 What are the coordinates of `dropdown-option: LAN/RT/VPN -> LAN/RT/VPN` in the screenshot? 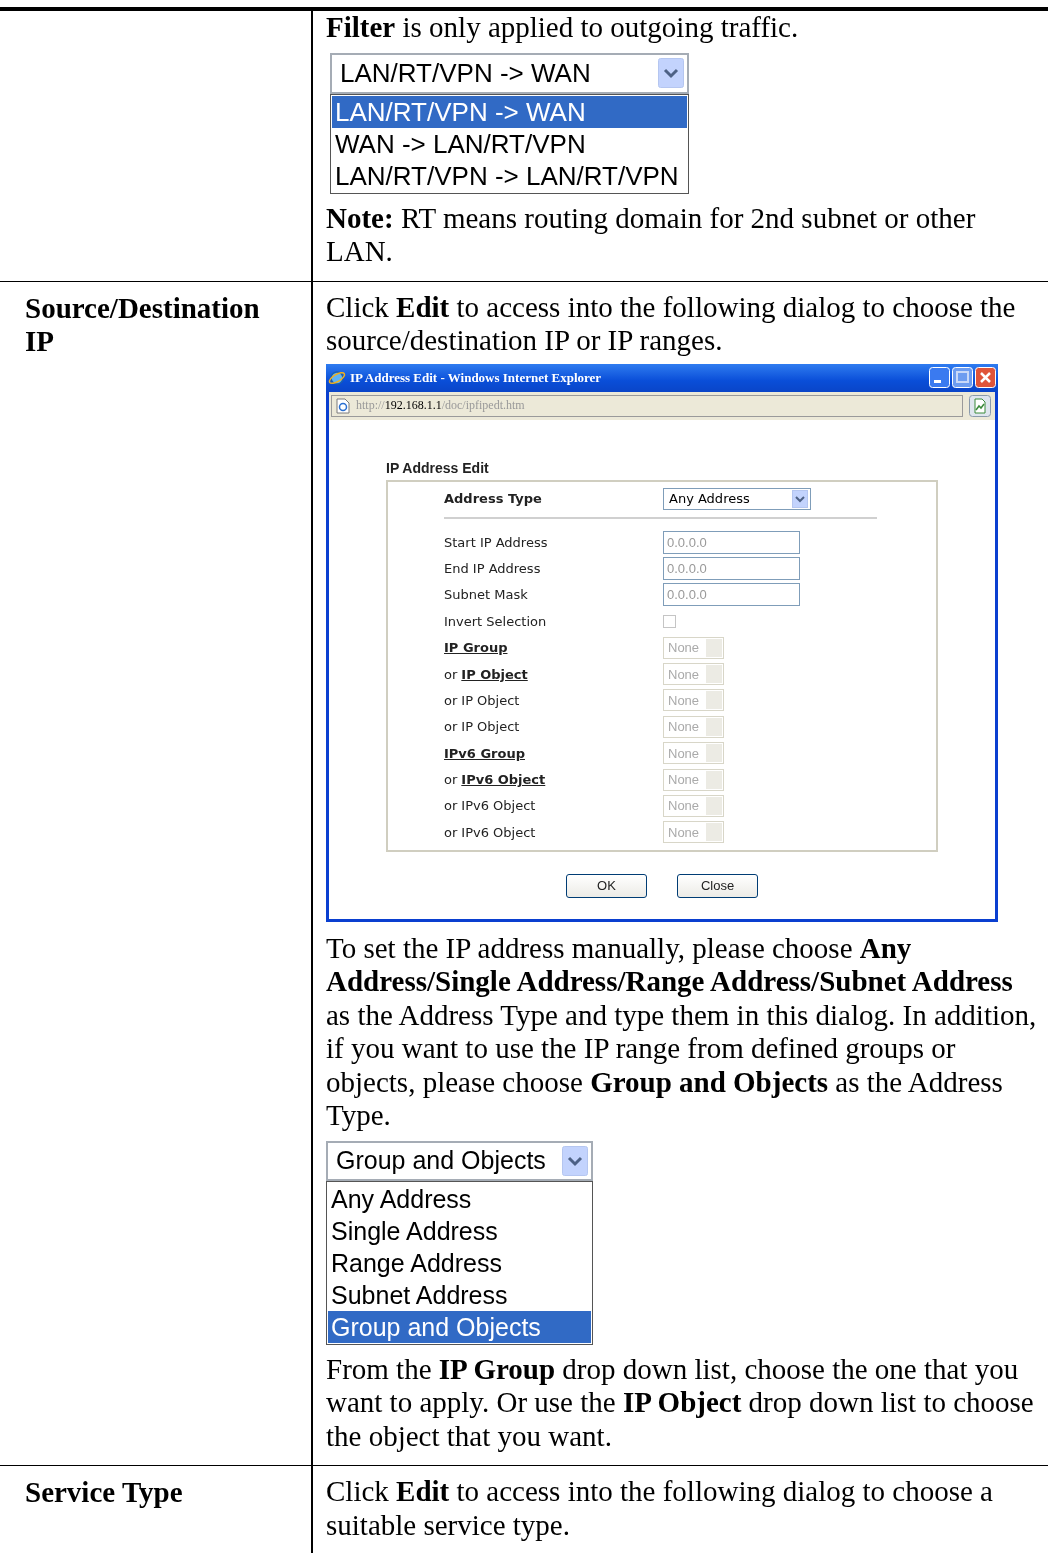 It's located at (509, 175).